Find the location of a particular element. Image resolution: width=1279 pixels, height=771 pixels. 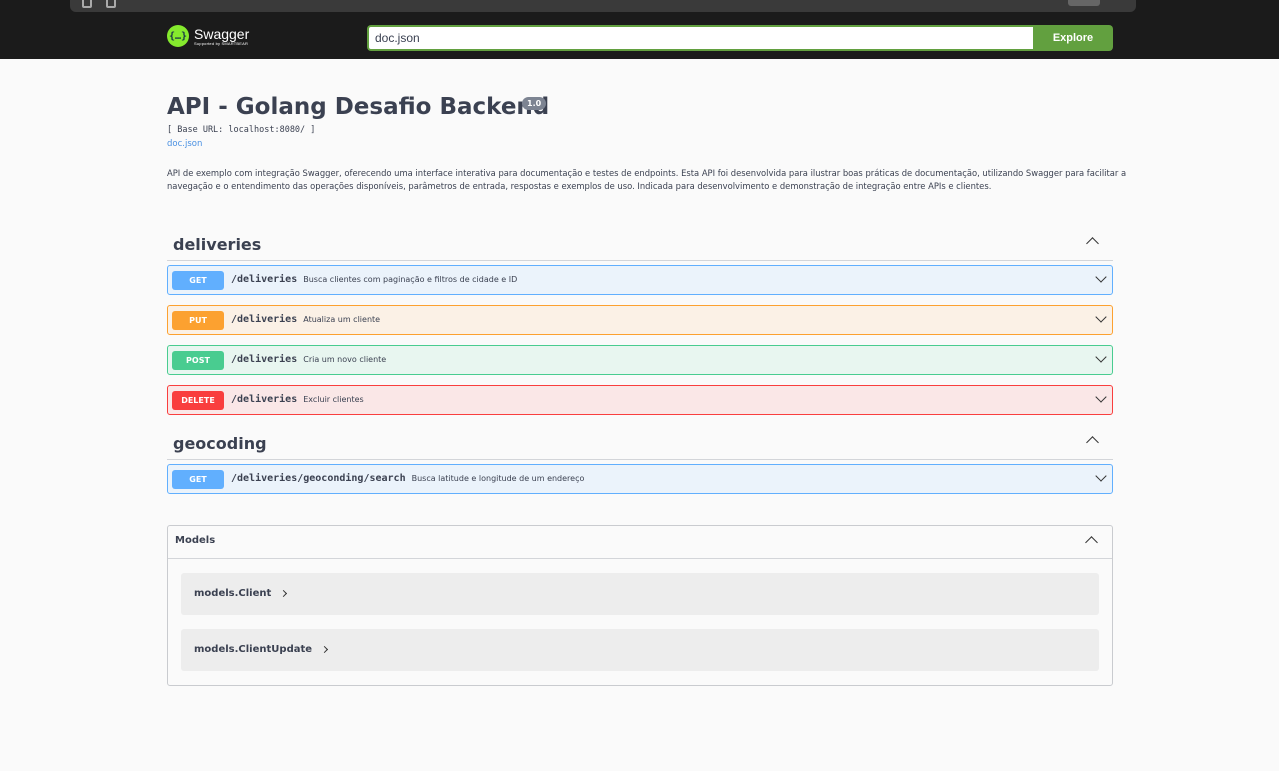

section-deliveries: deliveries is located at coordinates (640, 246).